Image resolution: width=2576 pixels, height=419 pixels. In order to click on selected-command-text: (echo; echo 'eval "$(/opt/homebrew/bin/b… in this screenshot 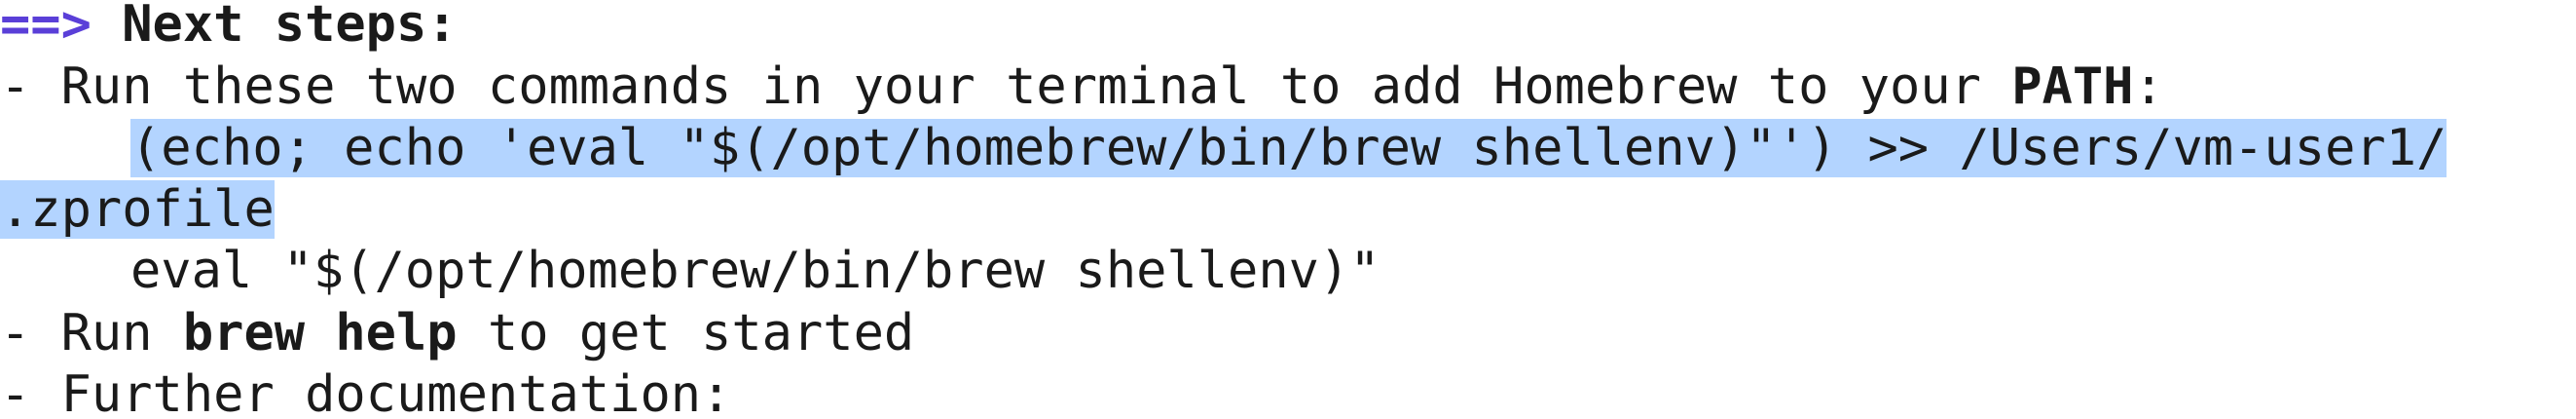, I will do `click(1288, 148)`.